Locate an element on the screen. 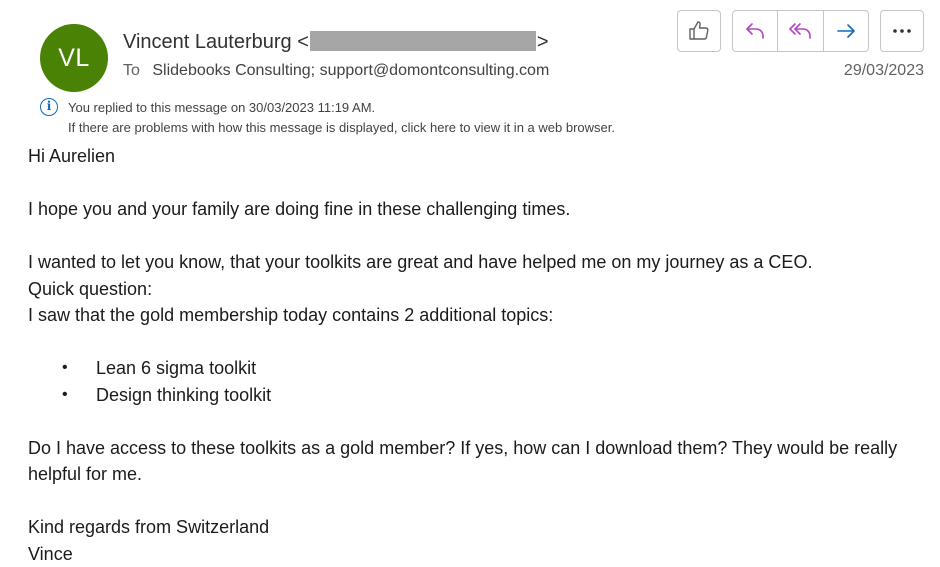 The image size is (940, 567). sender-avatar: VL is located at coordinates (74, 58).